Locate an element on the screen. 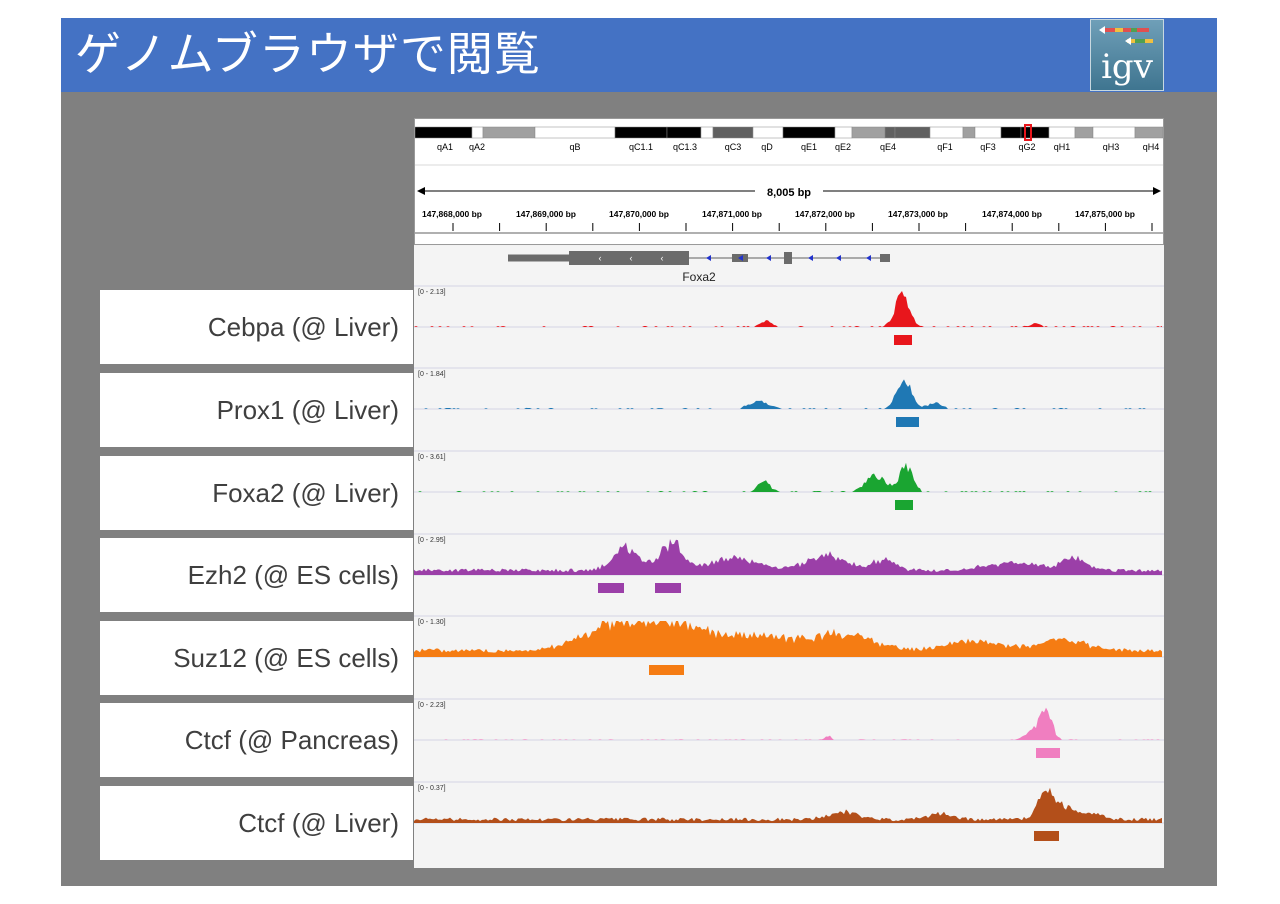 This screenshot has width=1280, height=904. track-range: [0 - 1.84] is located at coordinates (432, 374).